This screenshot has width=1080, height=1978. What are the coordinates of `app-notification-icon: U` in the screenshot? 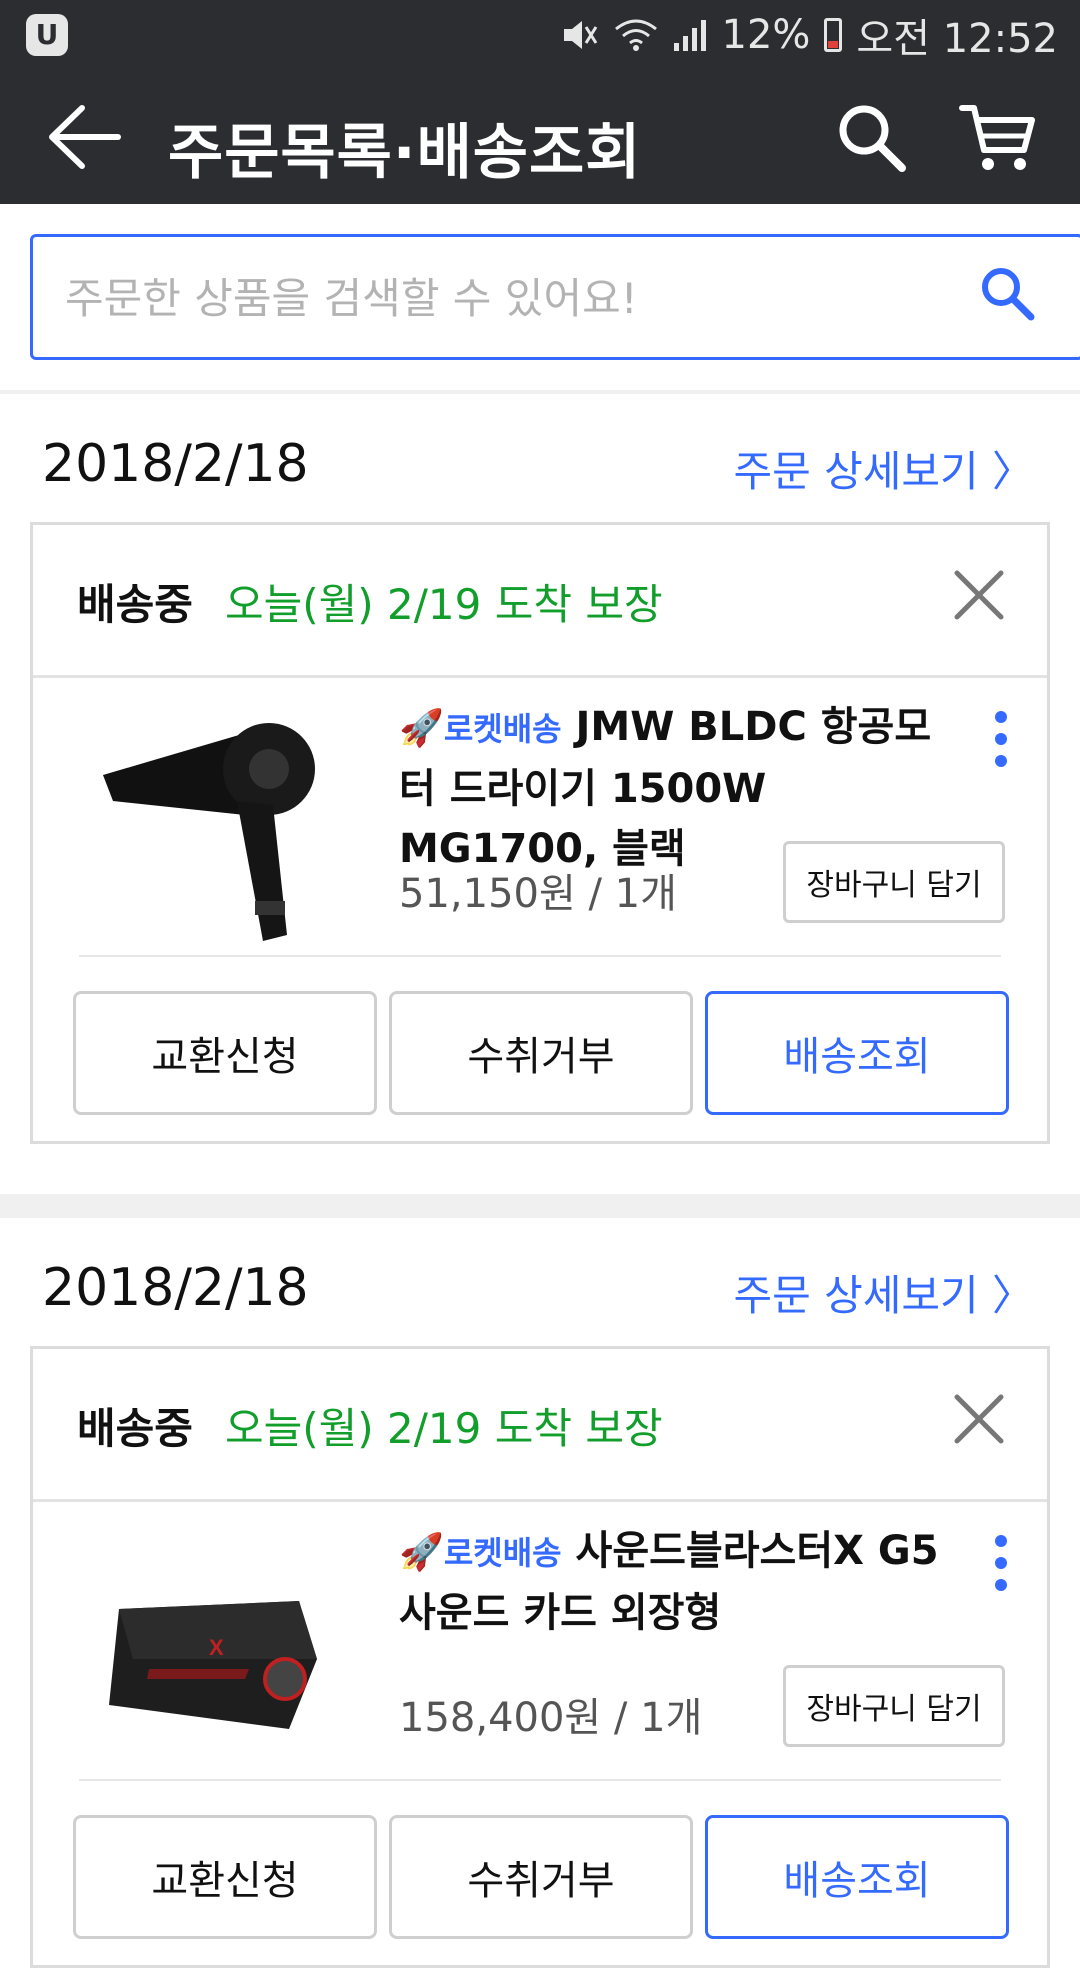 It's located at (47, 35).